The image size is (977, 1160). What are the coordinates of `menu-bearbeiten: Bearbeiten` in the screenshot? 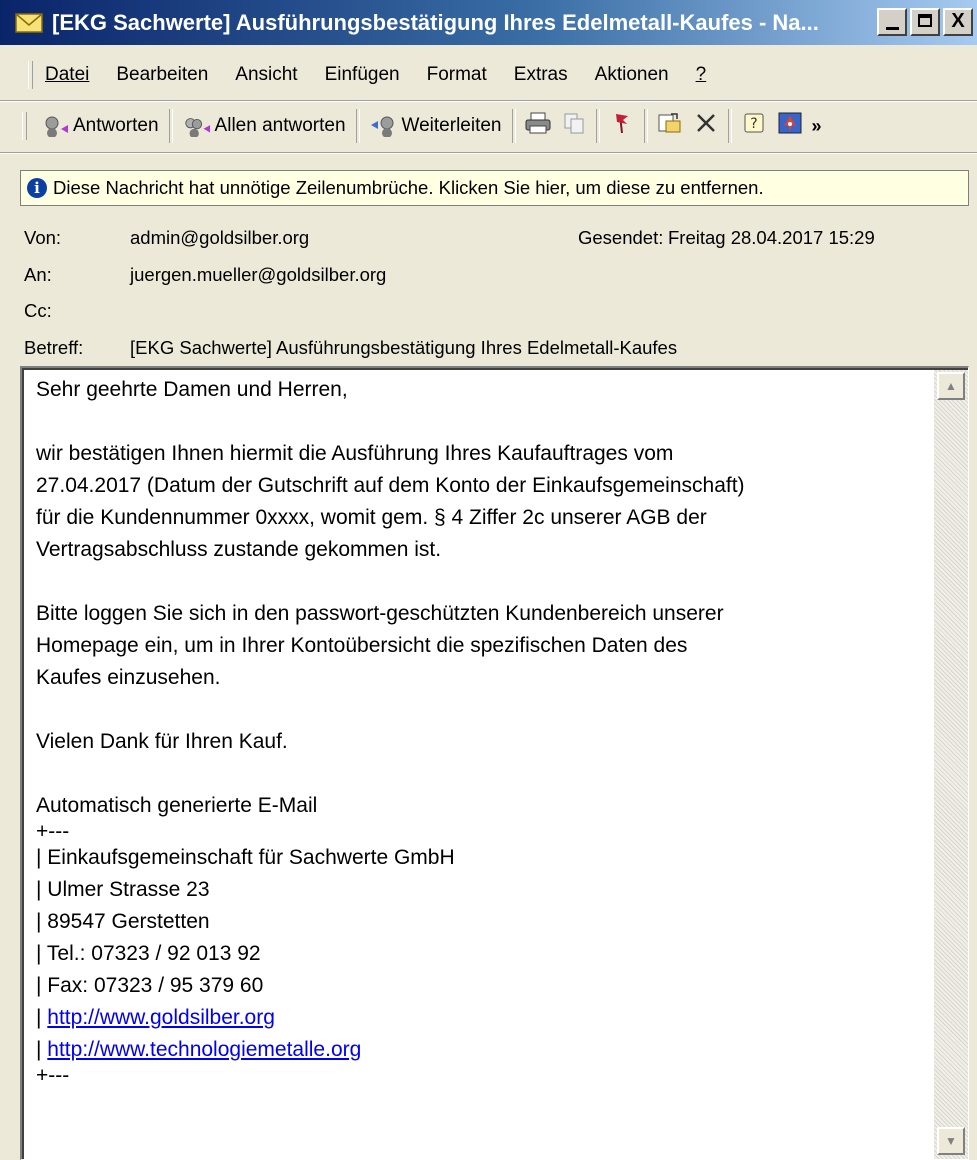 It's located at (162, 75).